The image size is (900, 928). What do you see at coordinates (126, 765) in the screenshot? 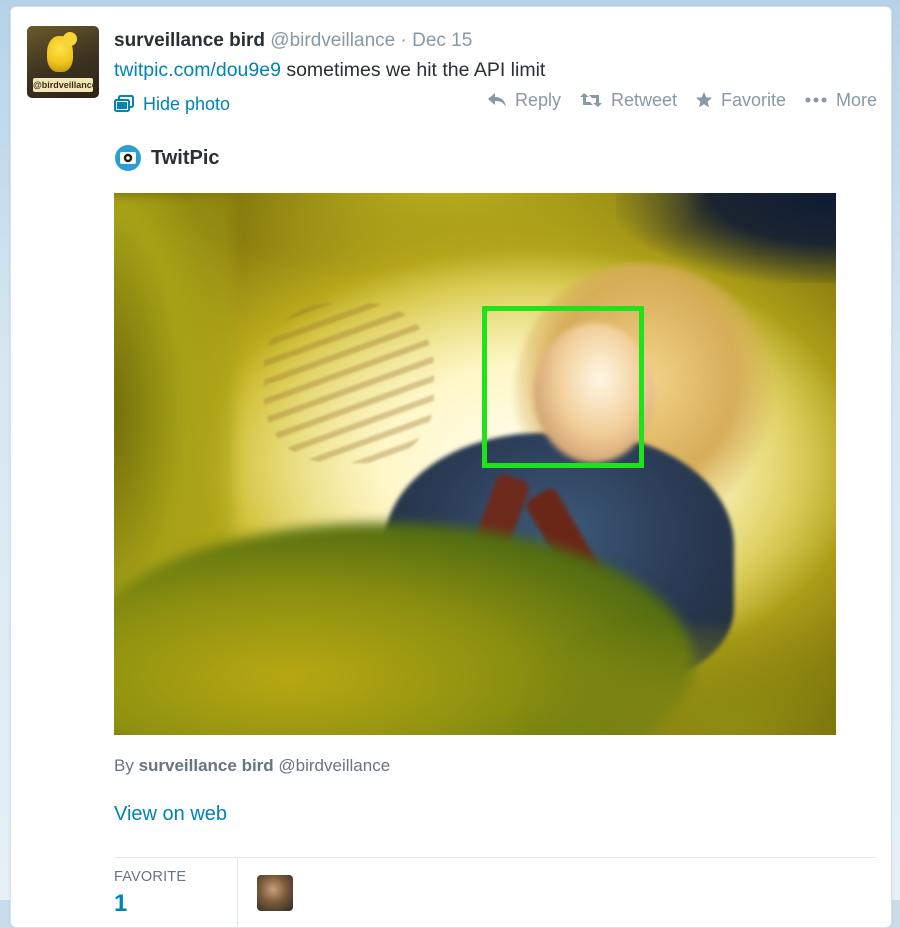
I see `byline-prefix: By` at bounding box center [126, 765].